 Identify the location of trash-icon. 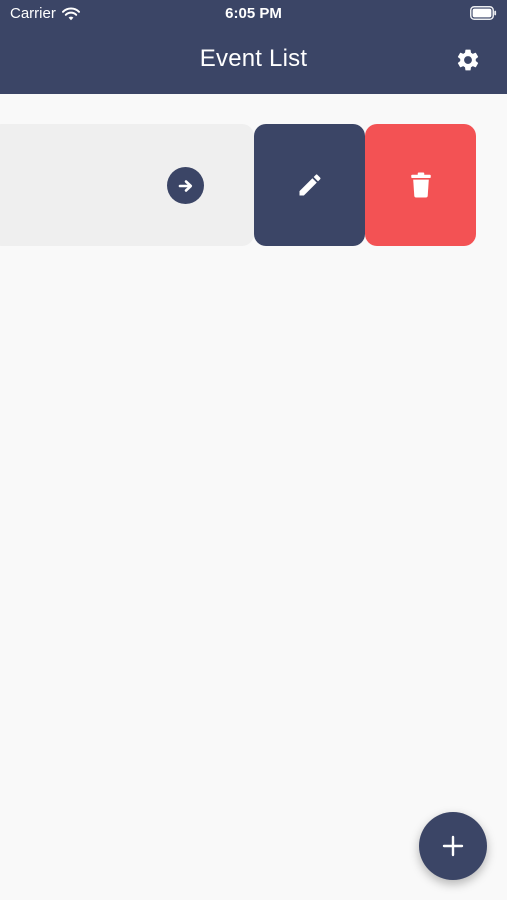
(420, 185).